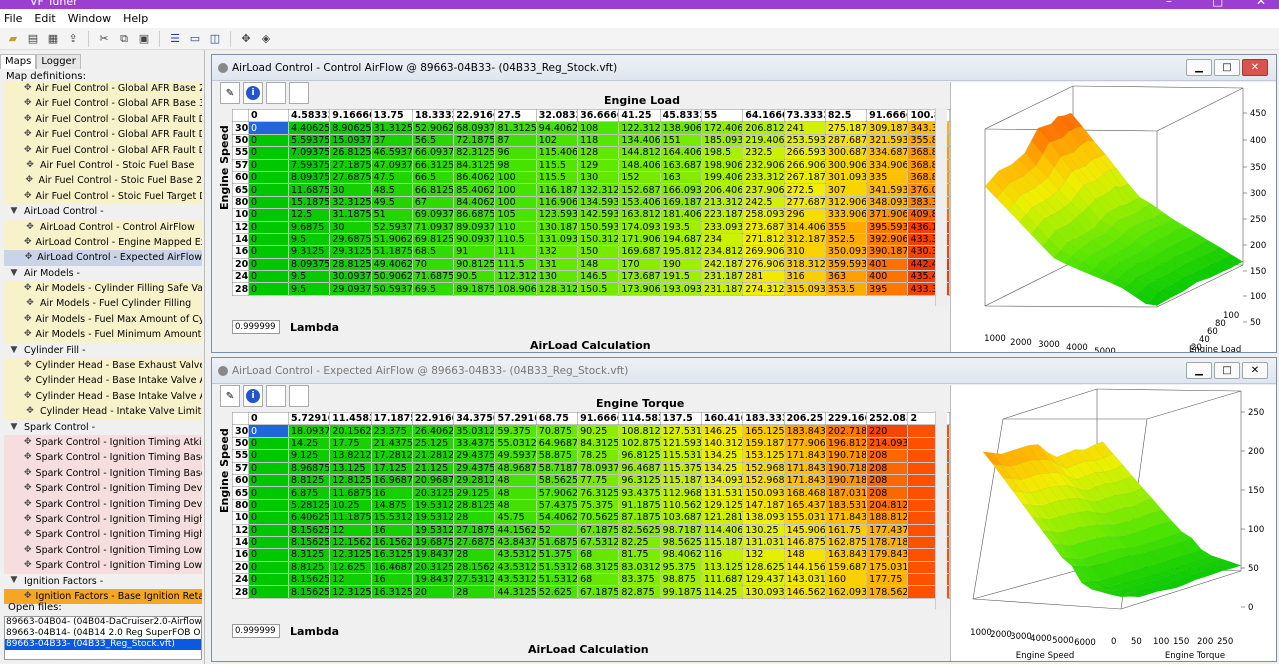 This screenshot has height=664, width=1279. What do you see at coordinates (557, 177) in the screenshot?
I see `table-cell: 115.5` at bounding box center [557, 177].